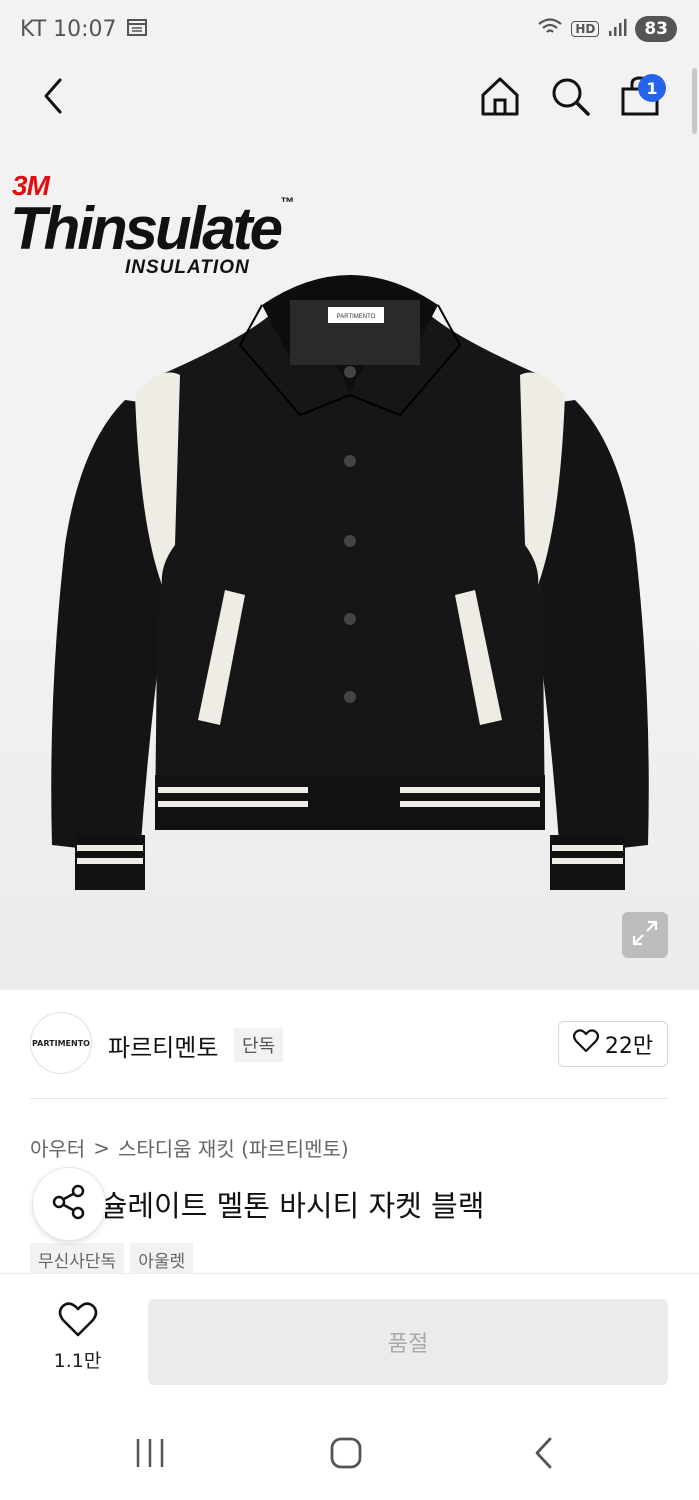  I want to click on trademark-symbol: ™, so click(287, 202).